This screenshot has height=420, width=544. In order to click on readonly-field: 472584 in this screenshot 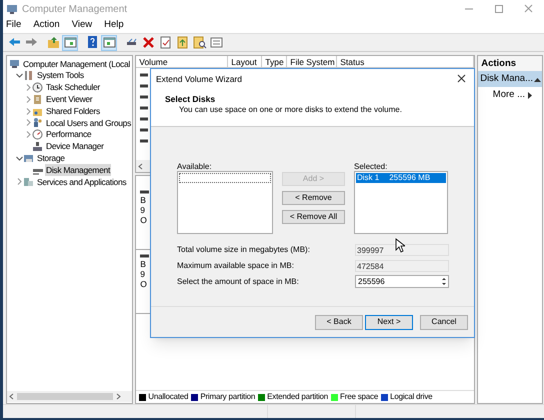, I will do `click(402, 266)`.